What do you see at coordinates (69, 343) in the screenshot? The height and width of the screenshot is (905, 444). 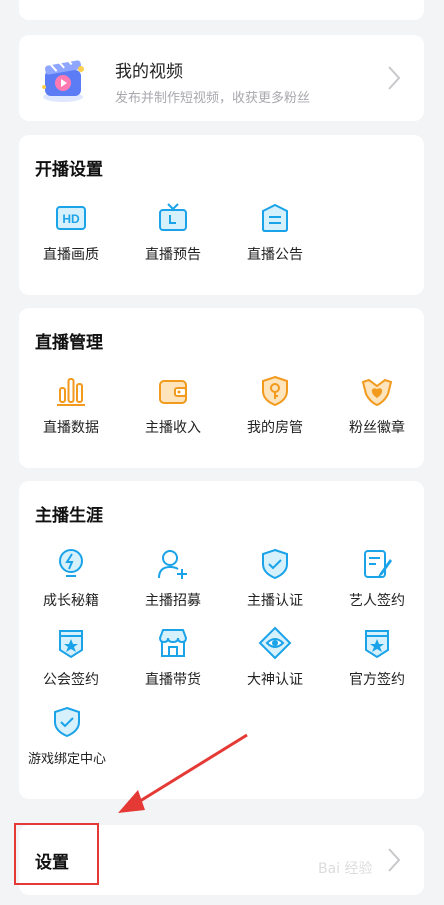 I see `section-title: 直播管理` at bounding box center [69, 343].